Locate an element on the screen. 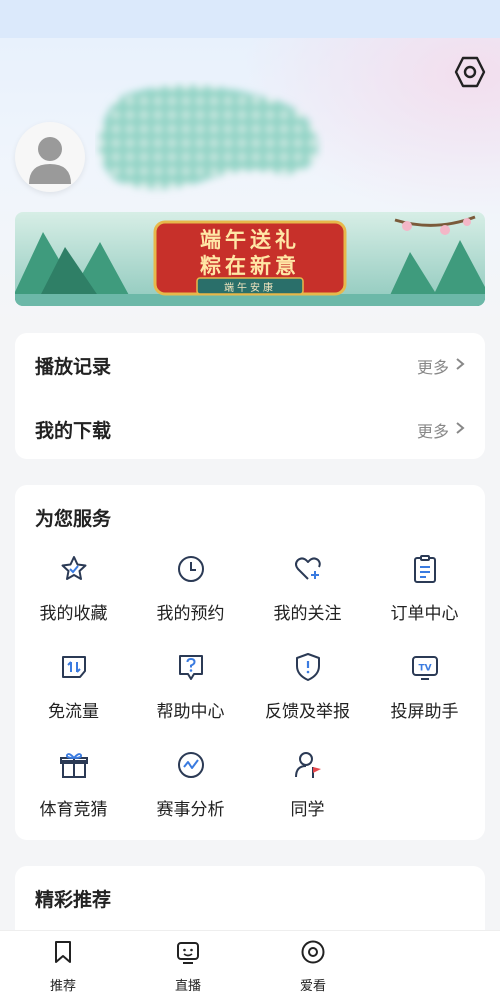  settings-button is located at coordinates (470, 72).